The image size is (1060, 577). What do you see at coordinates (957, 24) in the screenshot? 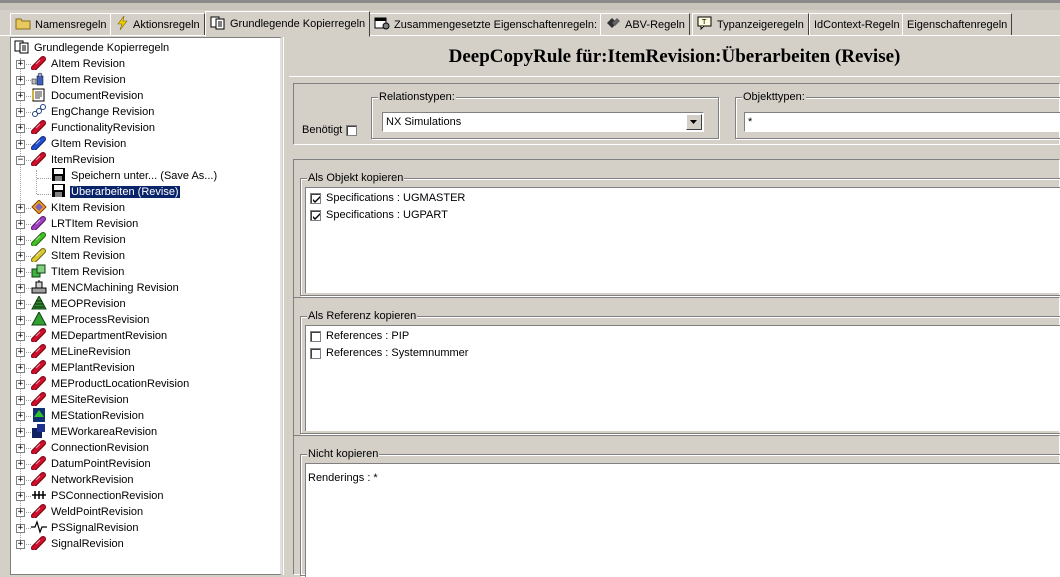
I see `tab-eigenschaftenregeln: Eigenschaftenregeln` at bounding box center [957, 24].